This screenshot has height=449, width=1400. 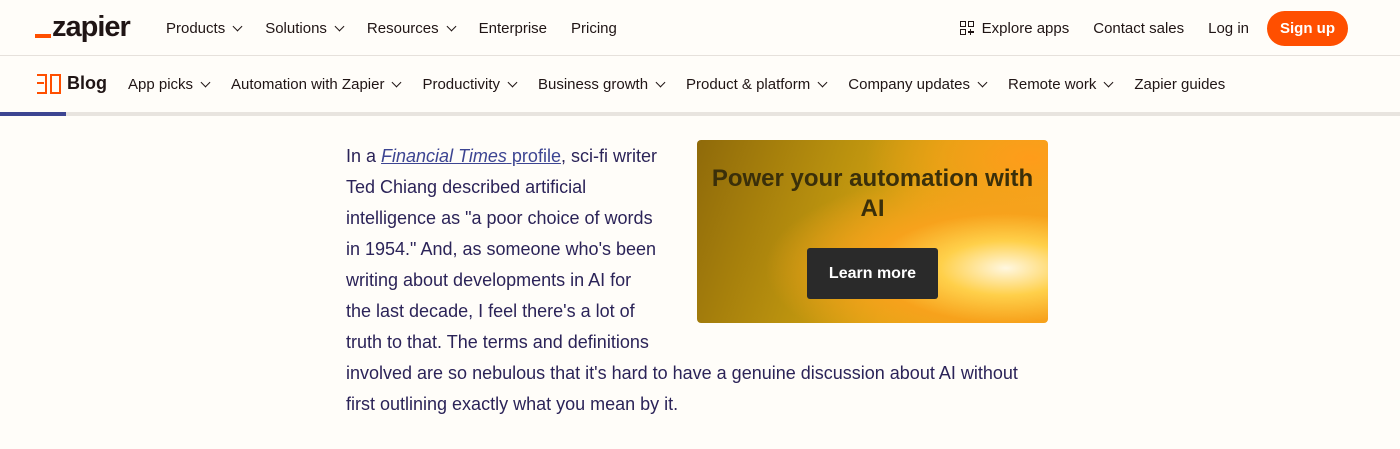 What do you see at coordinates (461, 84) in the screenshot?
I see `blog-nav-label: Productivity` at bounding box center [461, 84].